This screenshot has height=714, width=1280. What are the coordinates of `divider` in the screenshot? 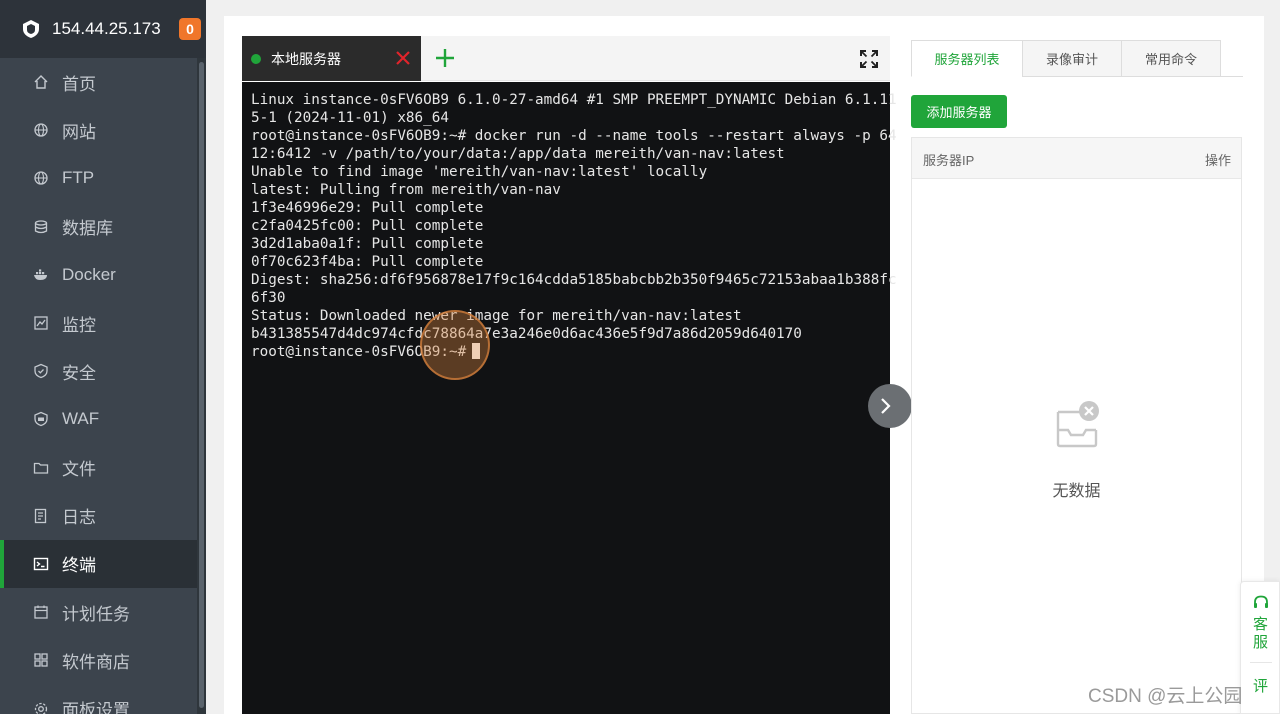 It's located at (1261, 662).